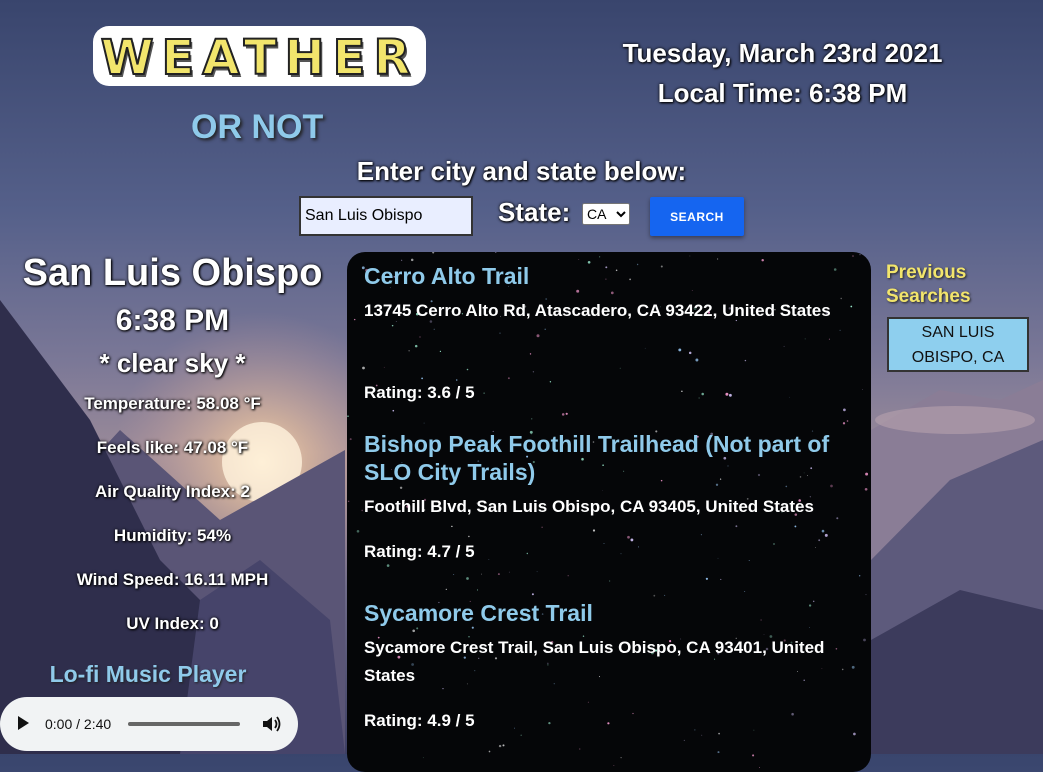 This screenshot has width=1043, height=772. What do you see at coordinates (172, 403) in the screenshot?
I see `temperature: Temperature: 58.08 °F` at bounding box center [172, 403].